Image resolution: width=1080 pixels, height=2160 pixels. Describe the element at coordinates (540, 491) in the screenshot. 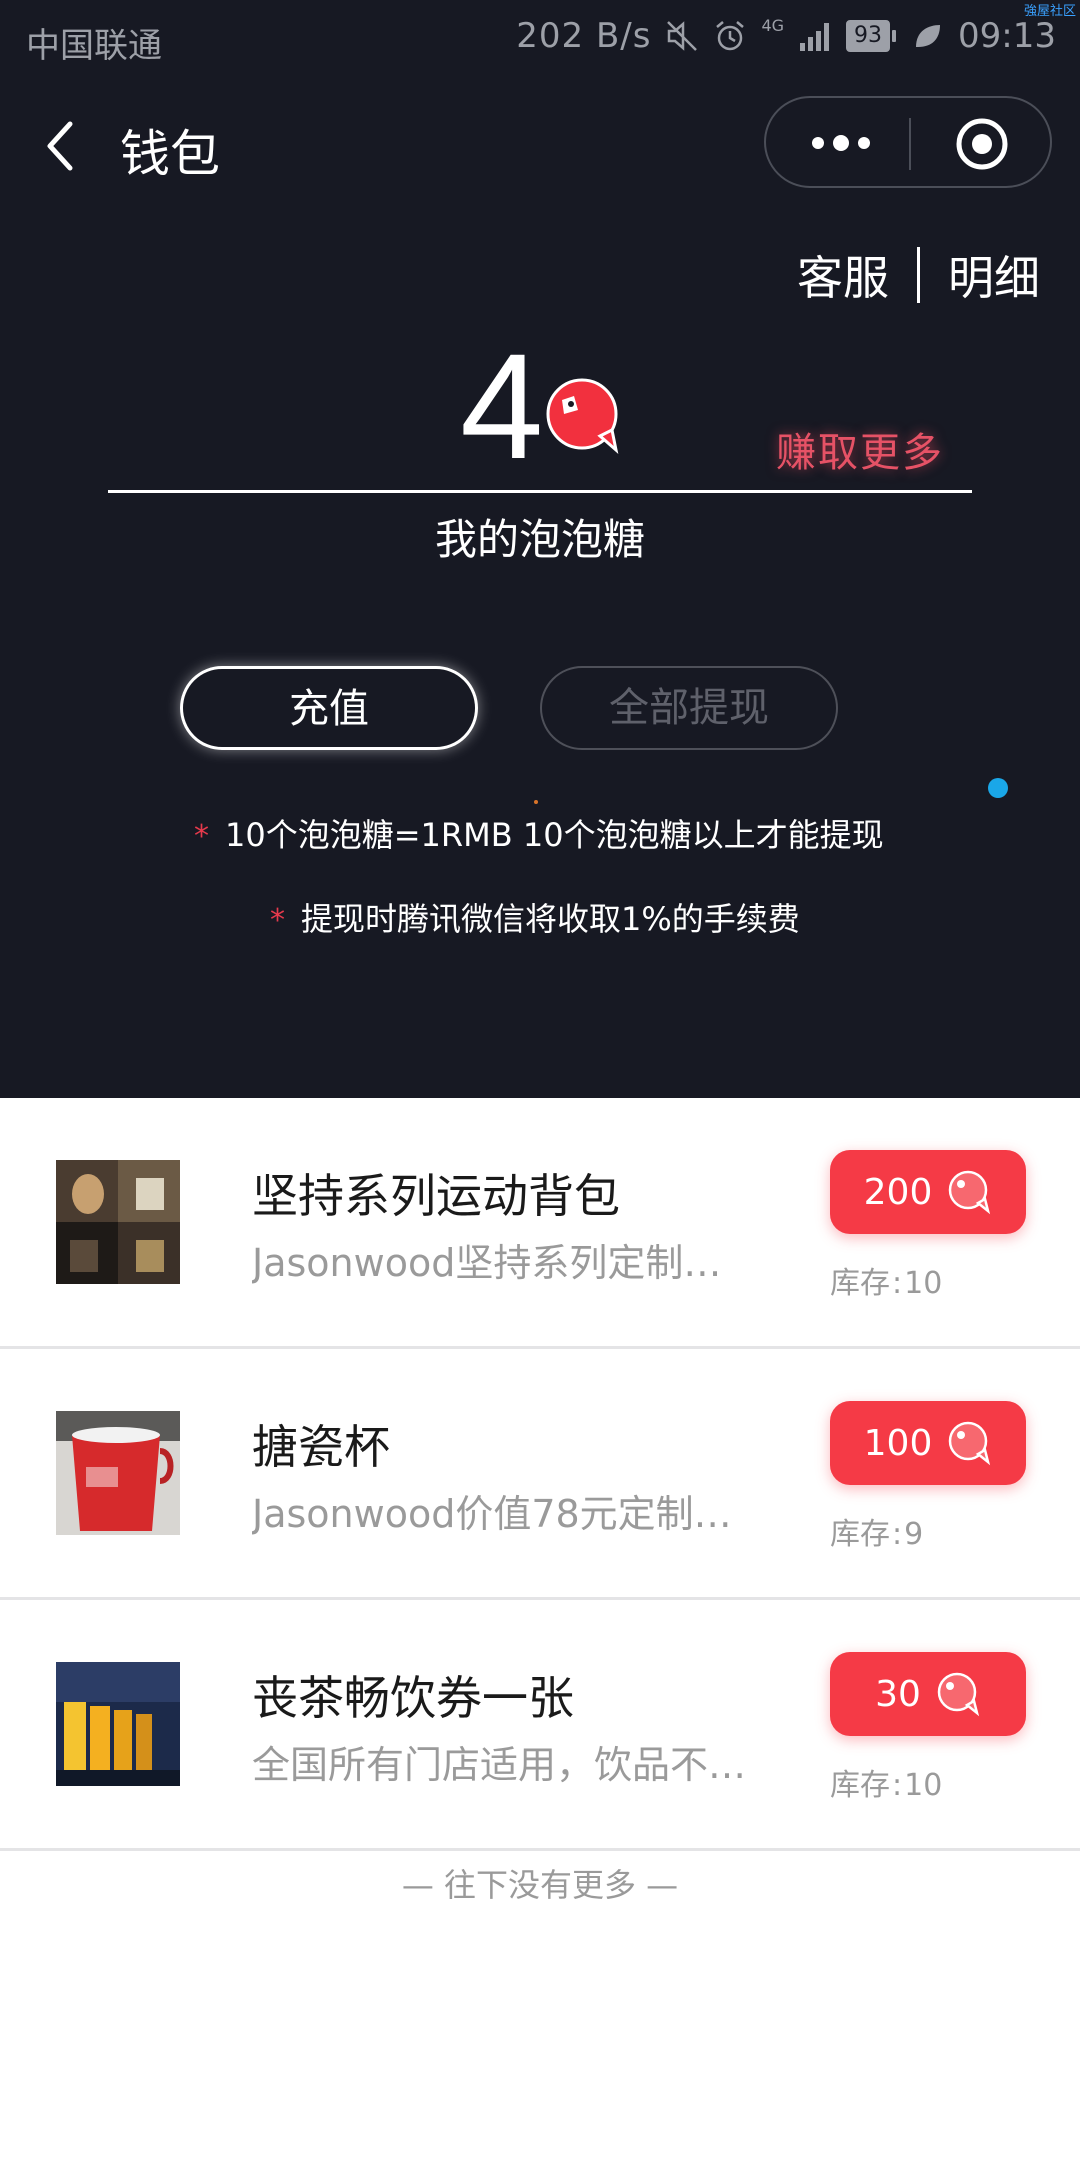

I see `balance-underline` at that location.